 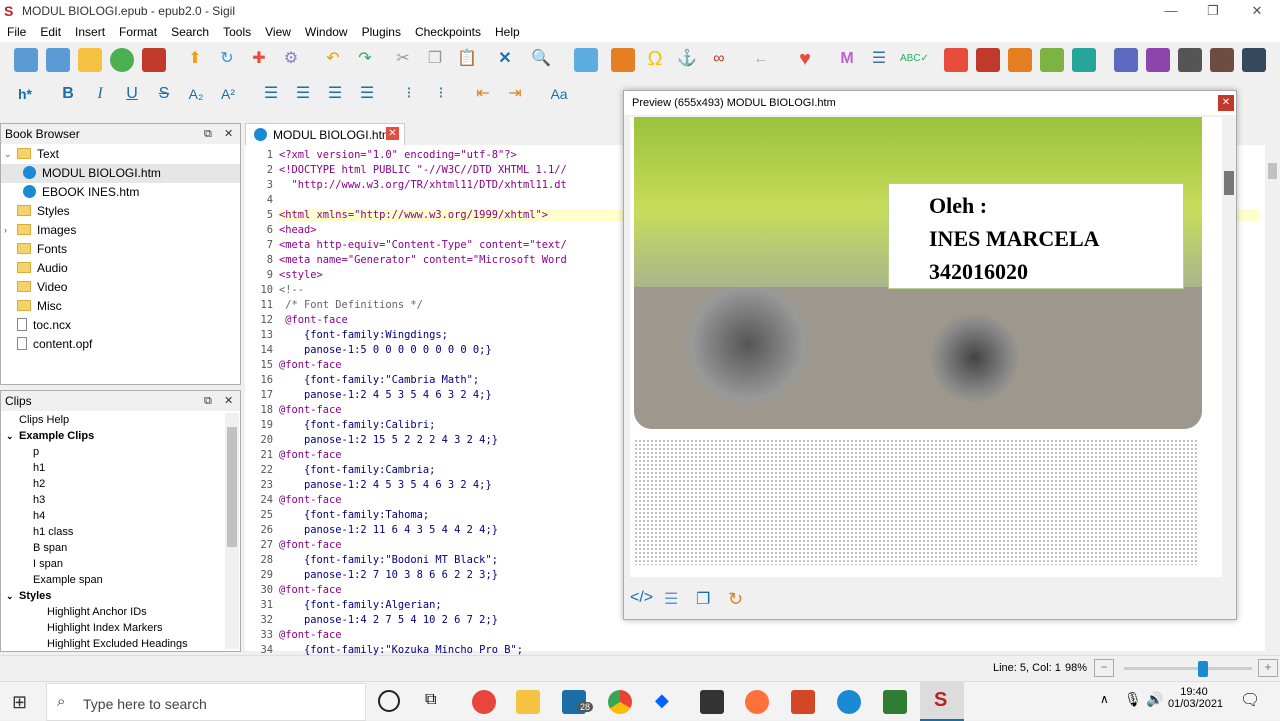 I want to click on numbered-list-icon: ⁝, so click(x=441, y=94).